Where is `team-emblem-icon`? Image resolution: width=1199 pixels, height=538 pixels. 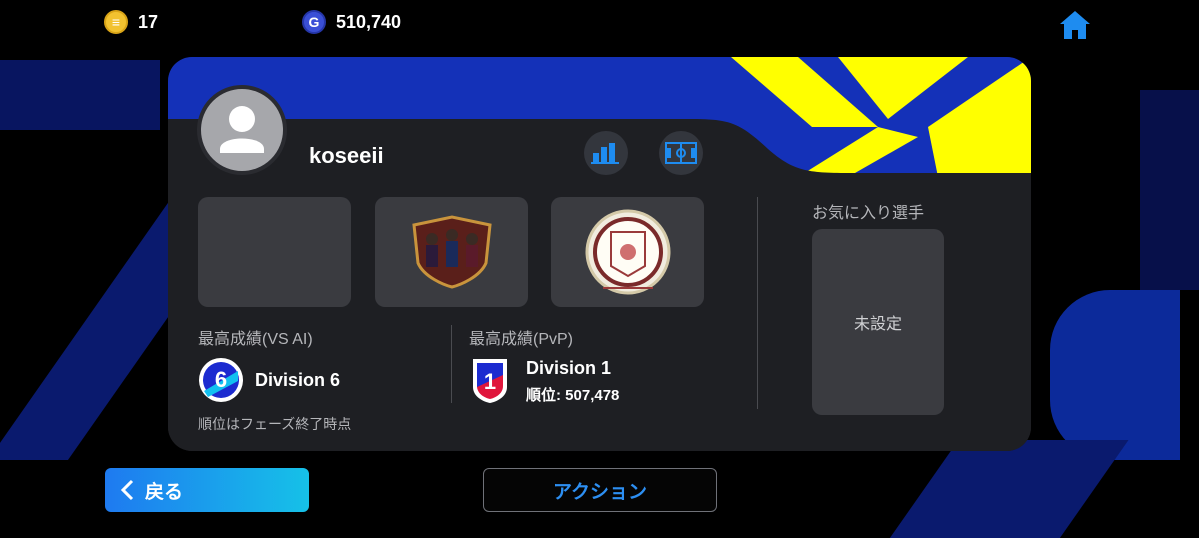 team-emblem-icon is located at coordinates (451, 252).